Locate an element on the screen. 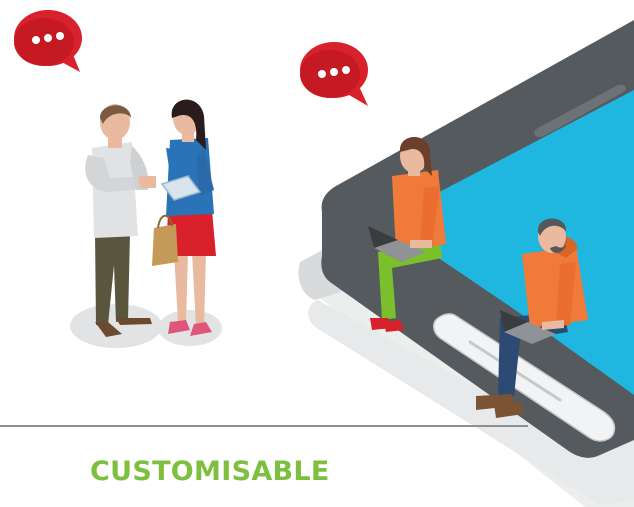 Image resolution: width=634 pixels, height=507 pixels. caption-heading: CUSTOMISABLE is located at coordinates (210, 471).